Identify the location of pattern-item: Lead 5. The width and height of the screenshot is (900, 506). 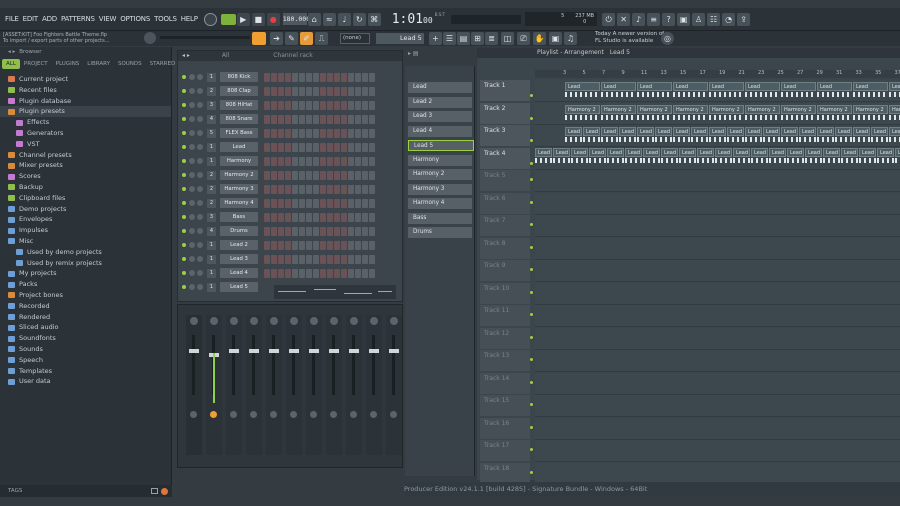
(441, 145).